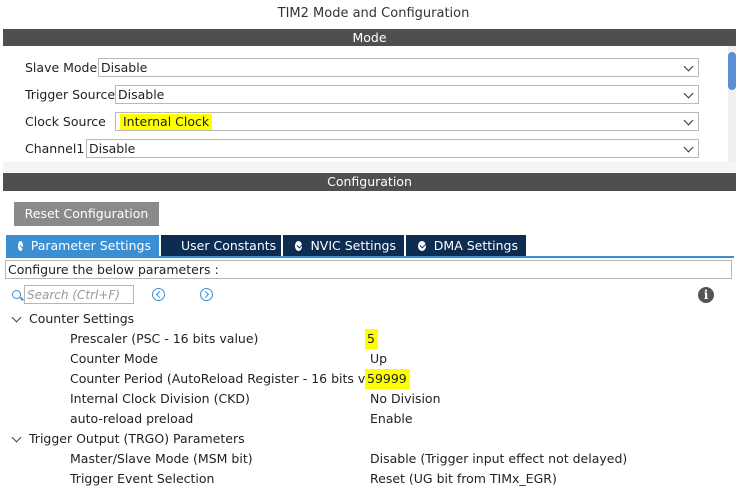 This screenshot has height=502, width=747. What do you see at coordinates (137, 438) in the screenshot?
I see `group-title: Trigger Output (TRGO) Parameters` at bounding box center [137, 438].